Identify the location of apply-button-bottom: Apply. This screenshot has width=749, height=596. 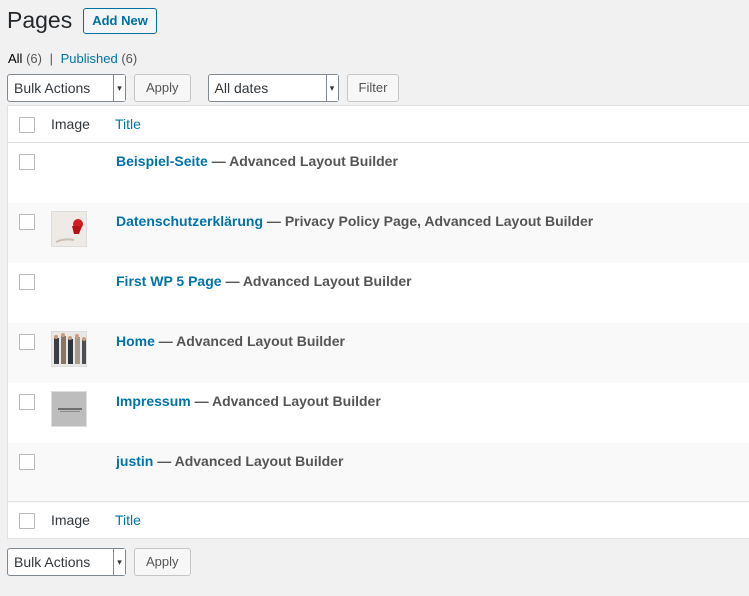
(162, 562).